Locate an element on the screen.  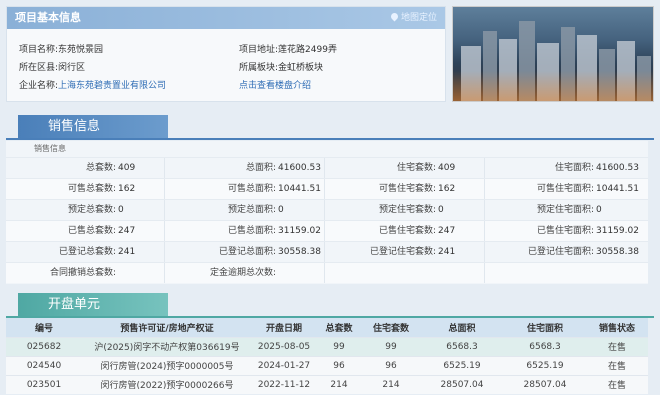
sales-field-label: 住宅面积: is located at coordinates (574, 168).